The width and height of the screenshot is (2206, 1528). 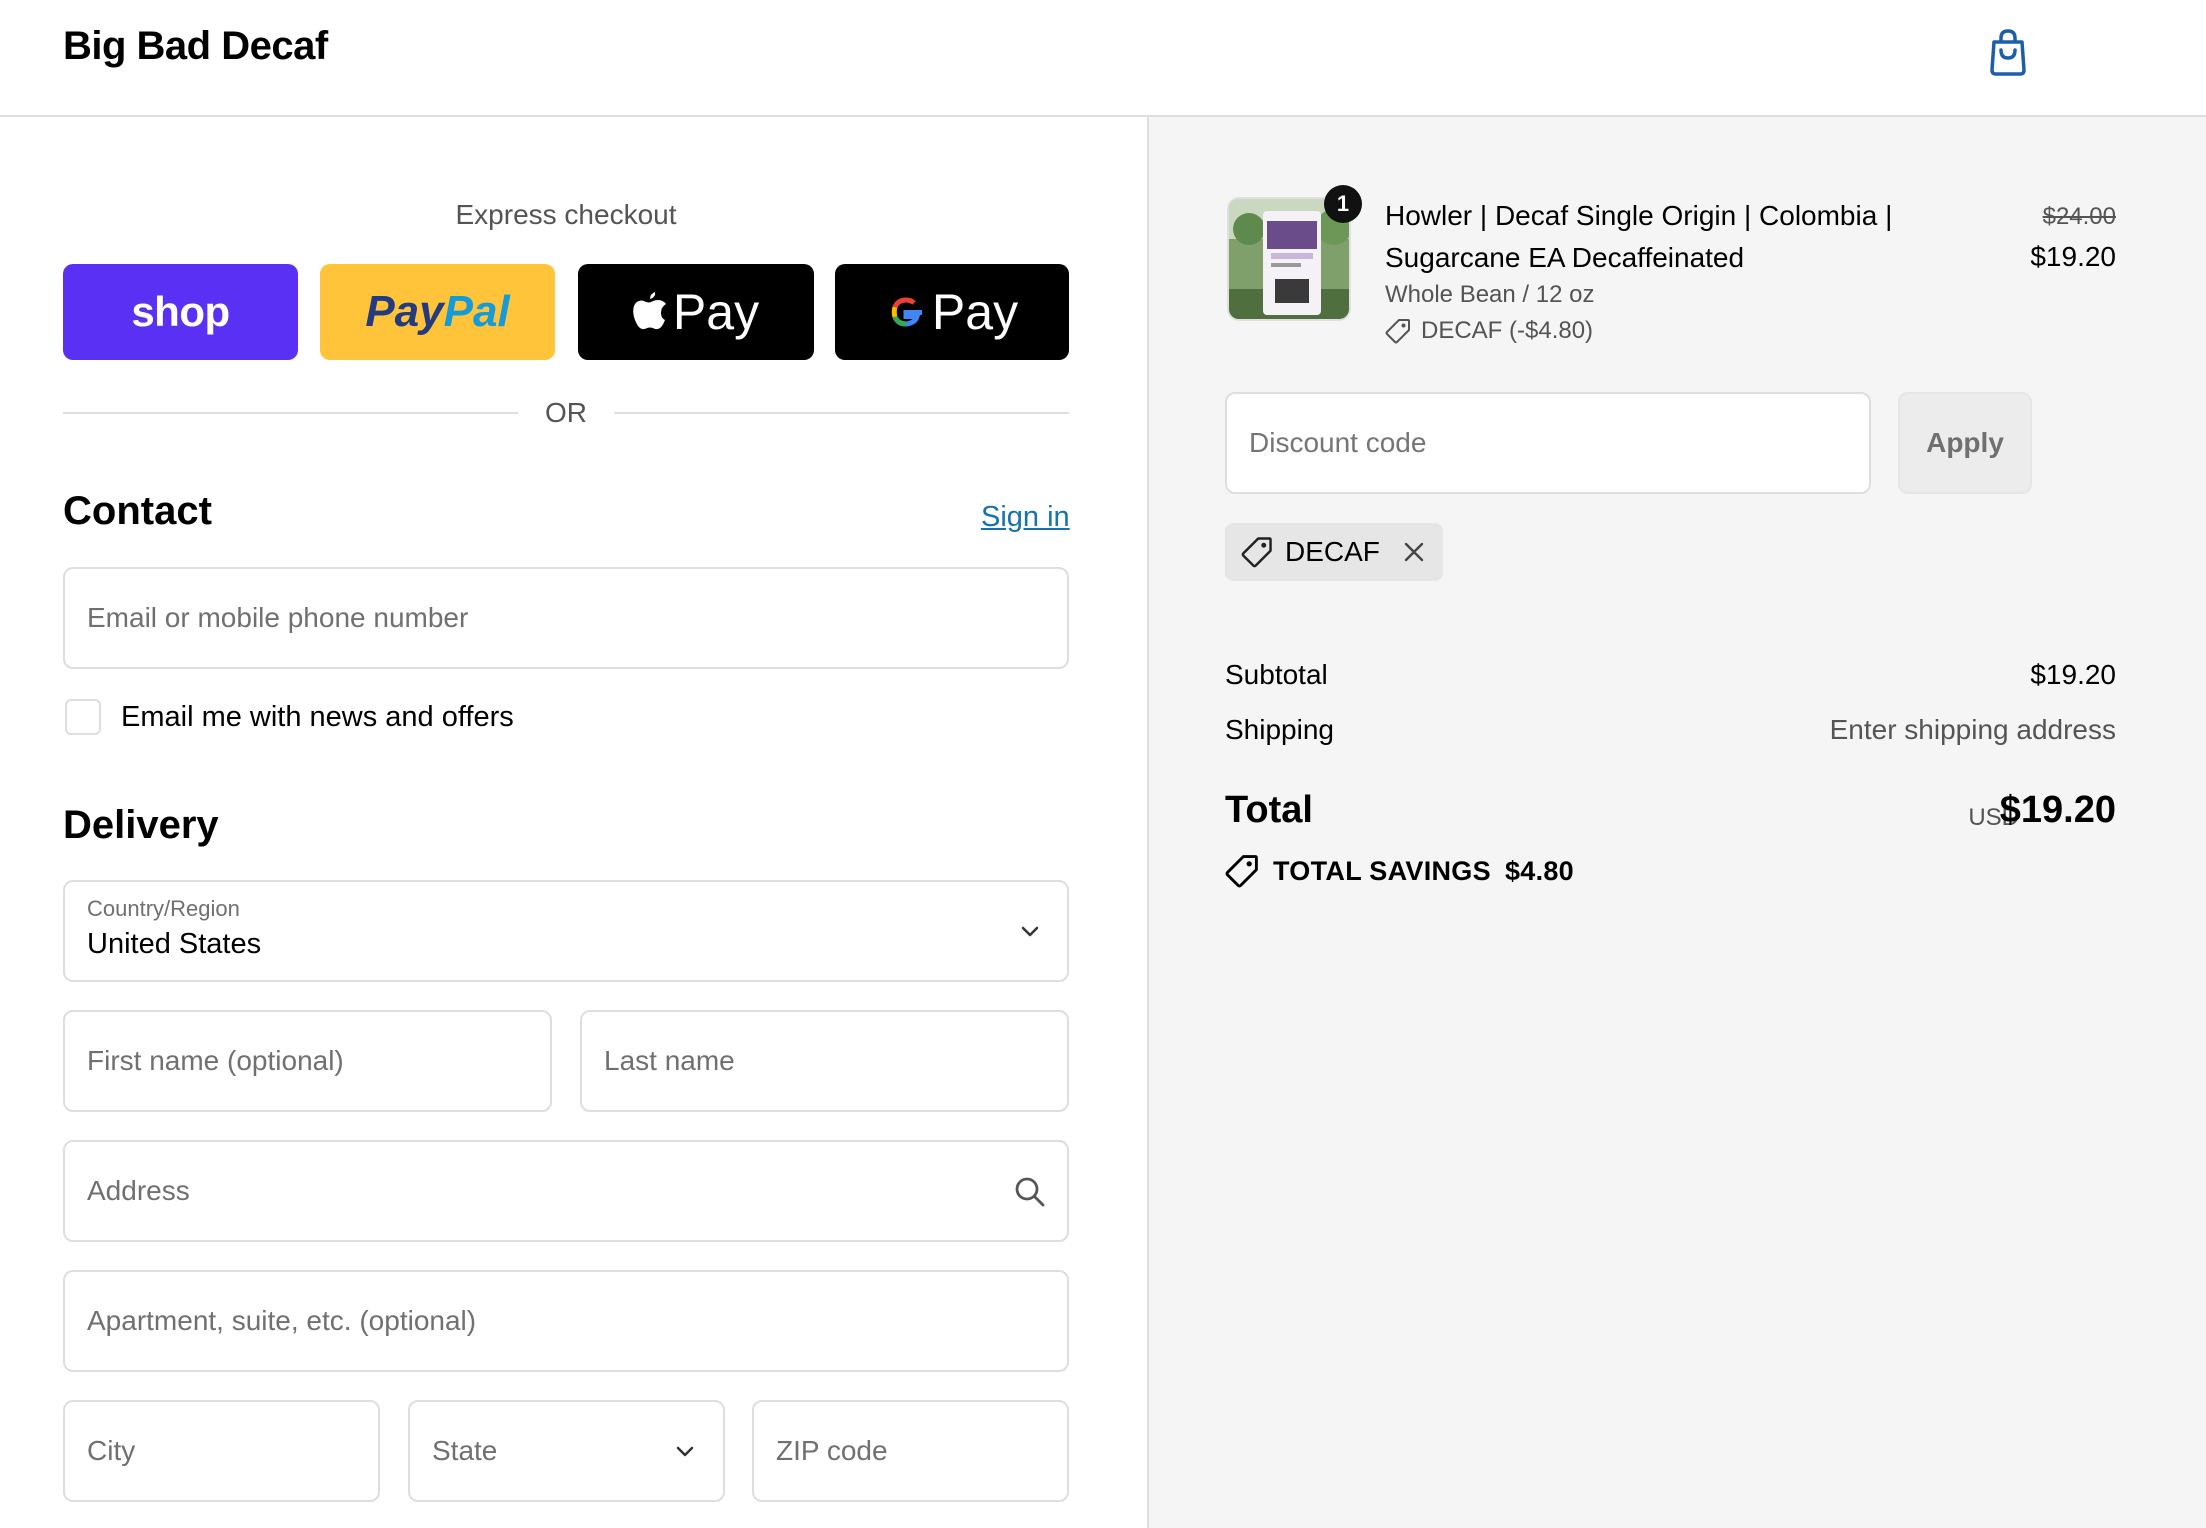 I want to click on applied-discount-code: DECAF, so click(x=1332, y=551).